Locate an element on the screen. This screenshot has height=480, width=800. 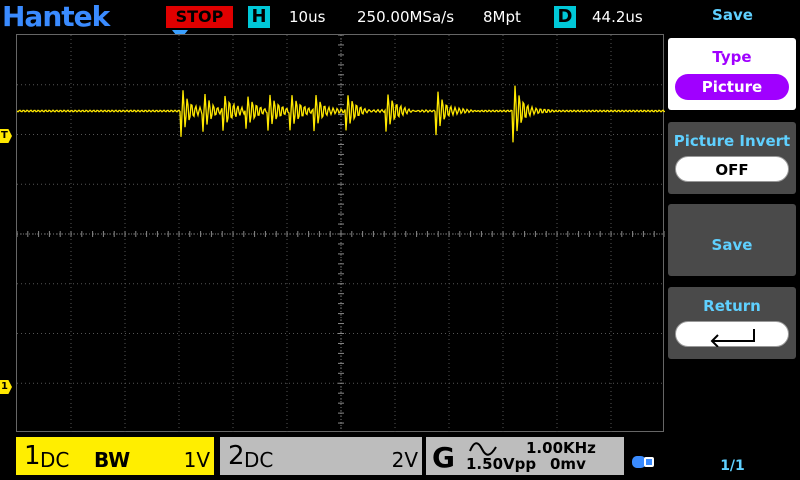
type-label: Type is located at coordinates (732, 57).